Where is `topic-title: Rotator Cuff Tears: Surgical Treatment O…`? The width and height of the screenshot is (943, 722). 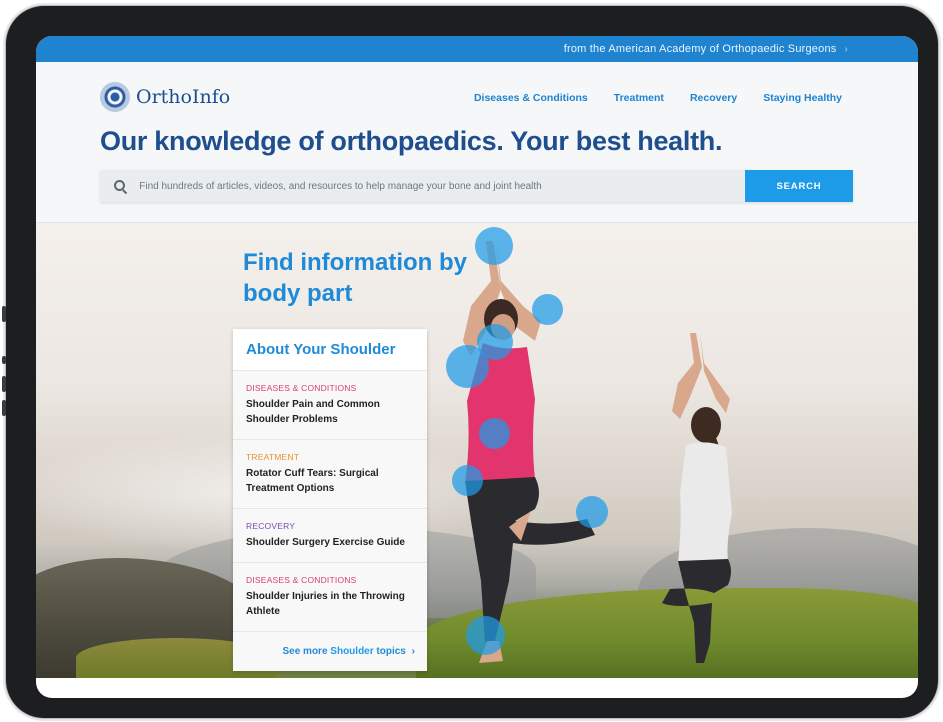 topic-title: Rotator Cuff Tears: Surgical Treatment O… is located at coordinates (330, 481).